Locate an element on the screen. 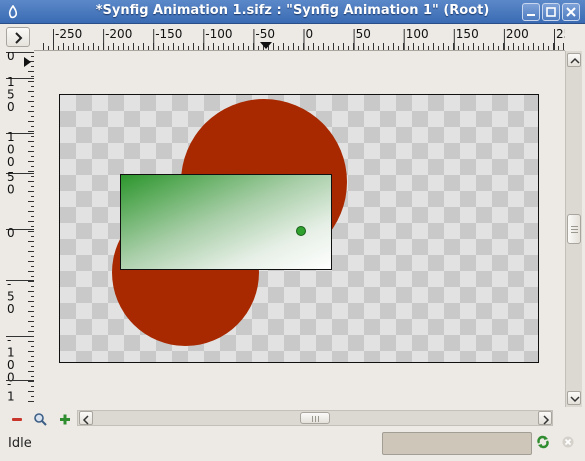 This screenshot has height=461, width=585. arrow-down-icon is located at coordinates (575, 399).